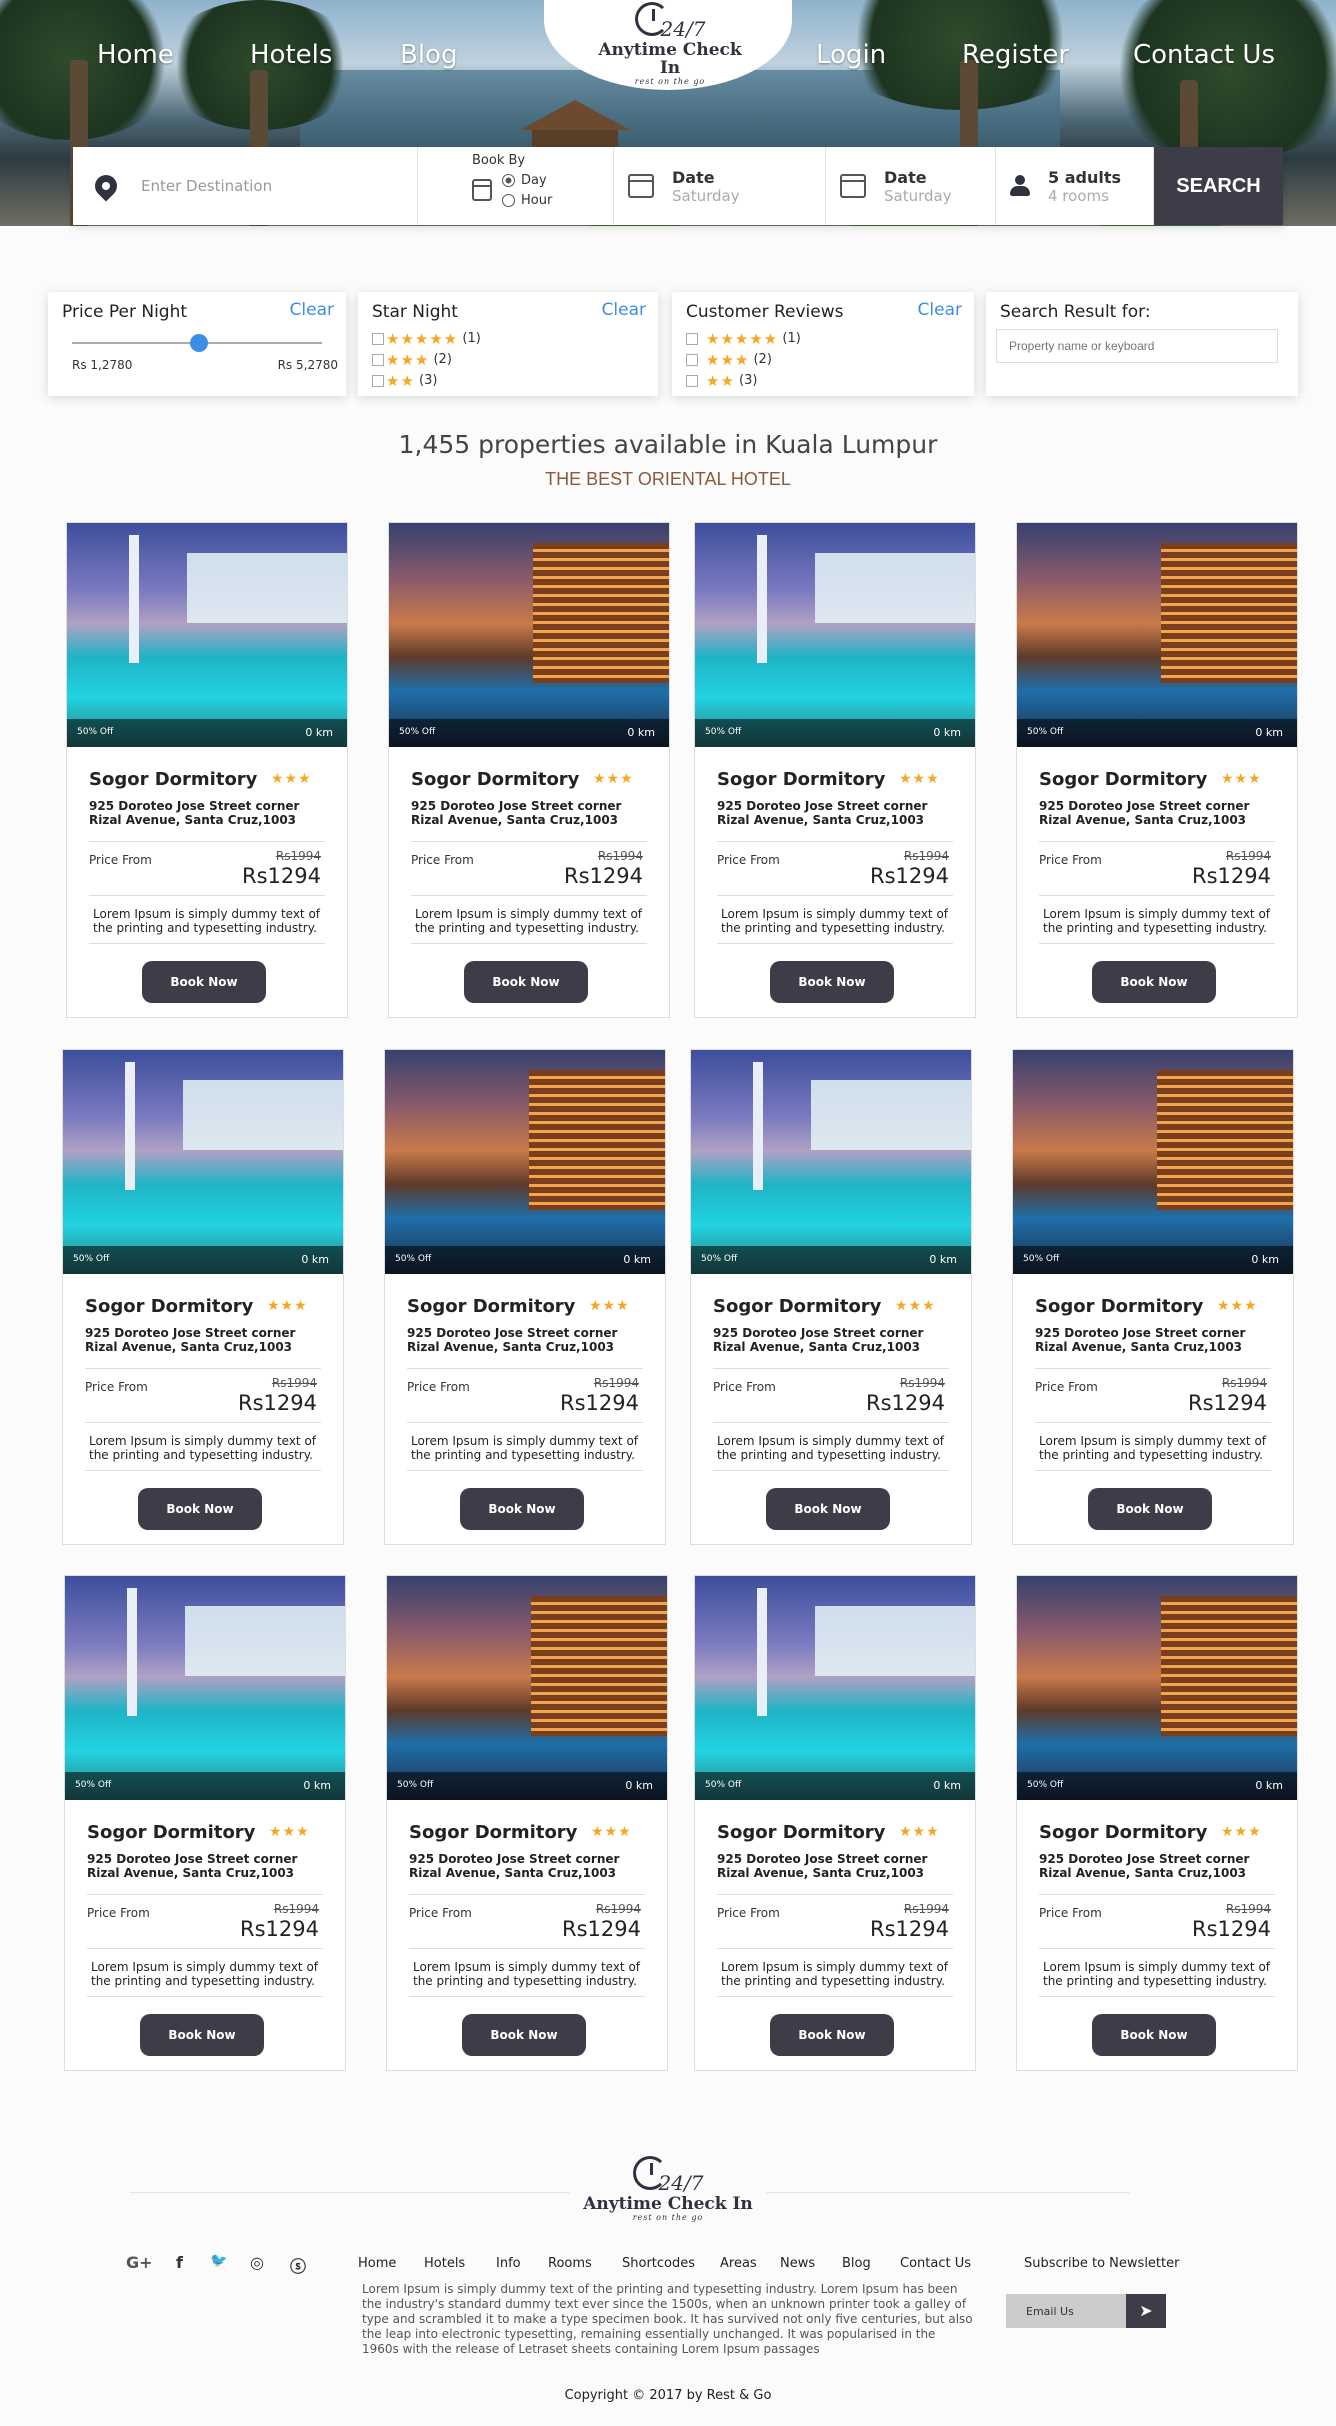 Image resolution: width=1336 pixels, height=2426 pixels. I want to click on google-plus-icon: G+, so click(139, 2262).